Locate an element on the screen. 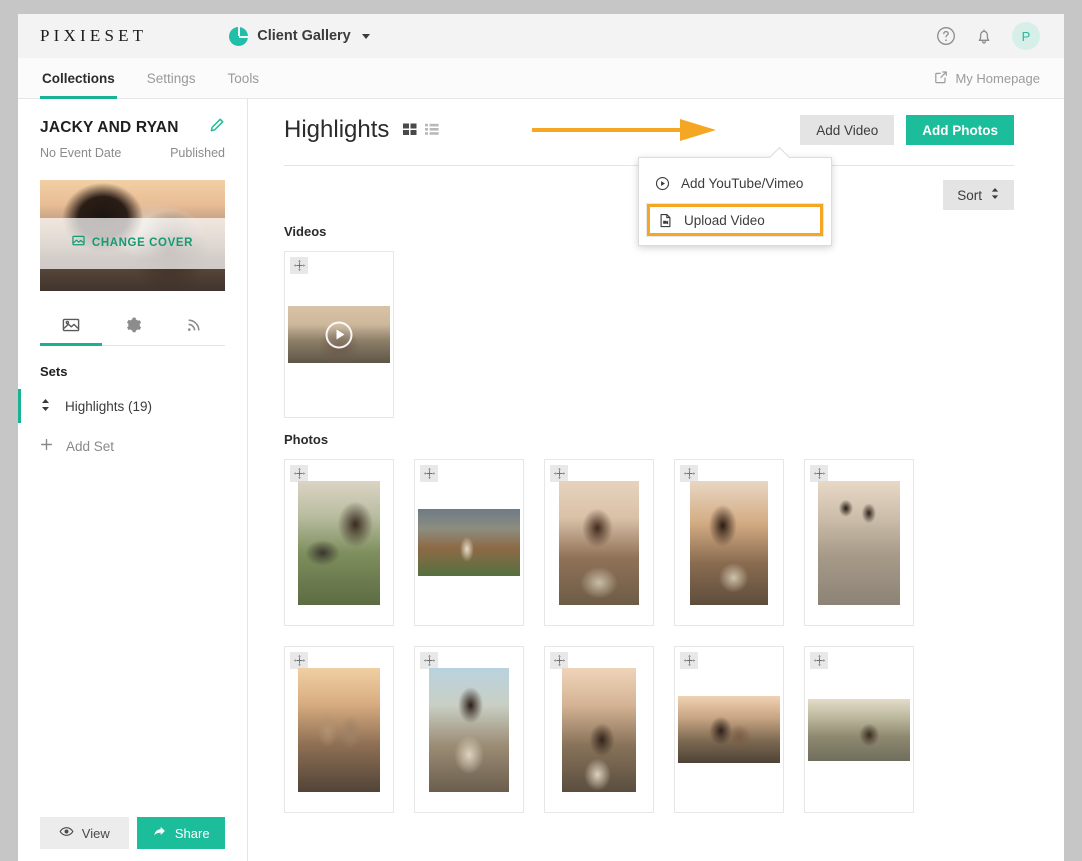 The height and width of the screenshot is (861, 1082). tab-settings: Settings is located at coordinates (171, 78).